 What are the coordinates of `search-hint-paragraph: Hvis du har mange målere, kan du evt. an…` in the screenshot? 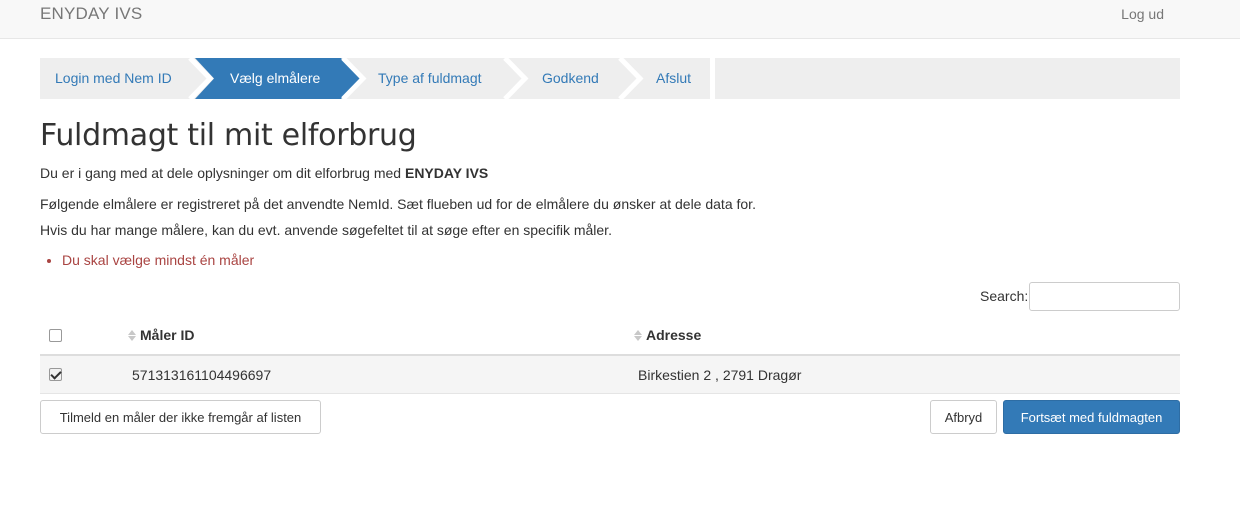 It's located at (326, 230).